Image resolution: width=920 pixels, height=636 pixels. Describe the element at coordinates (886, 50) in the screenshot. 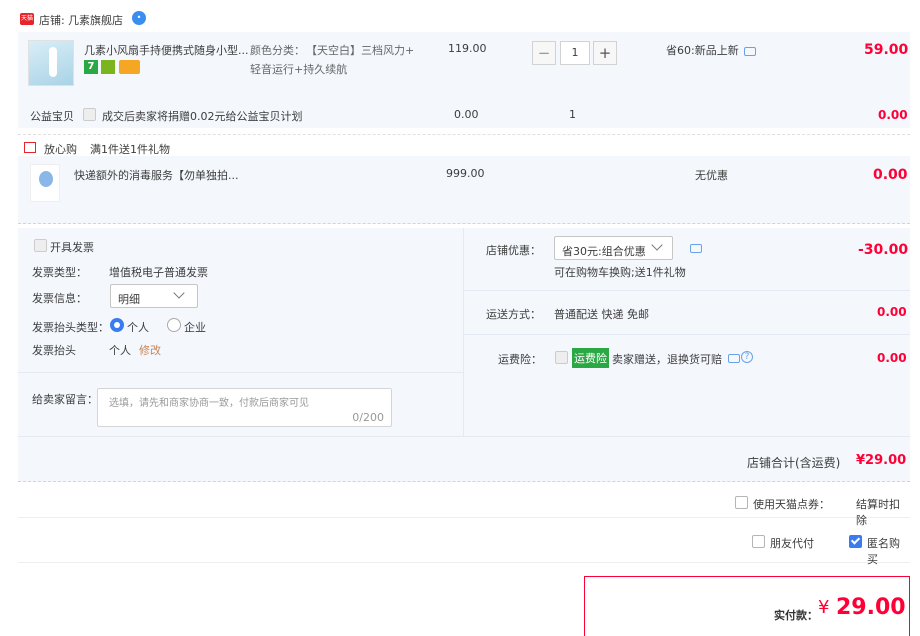

I see `item-total: 59.00` at that location.